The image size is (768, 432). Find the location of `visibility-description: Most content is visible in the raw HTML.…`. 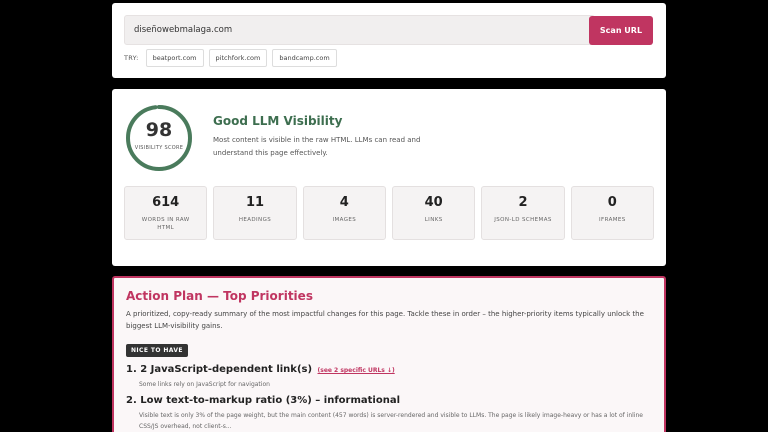

visibility-description: Most content is visible in the raw HTML.… is located at coordinates (317, 146).